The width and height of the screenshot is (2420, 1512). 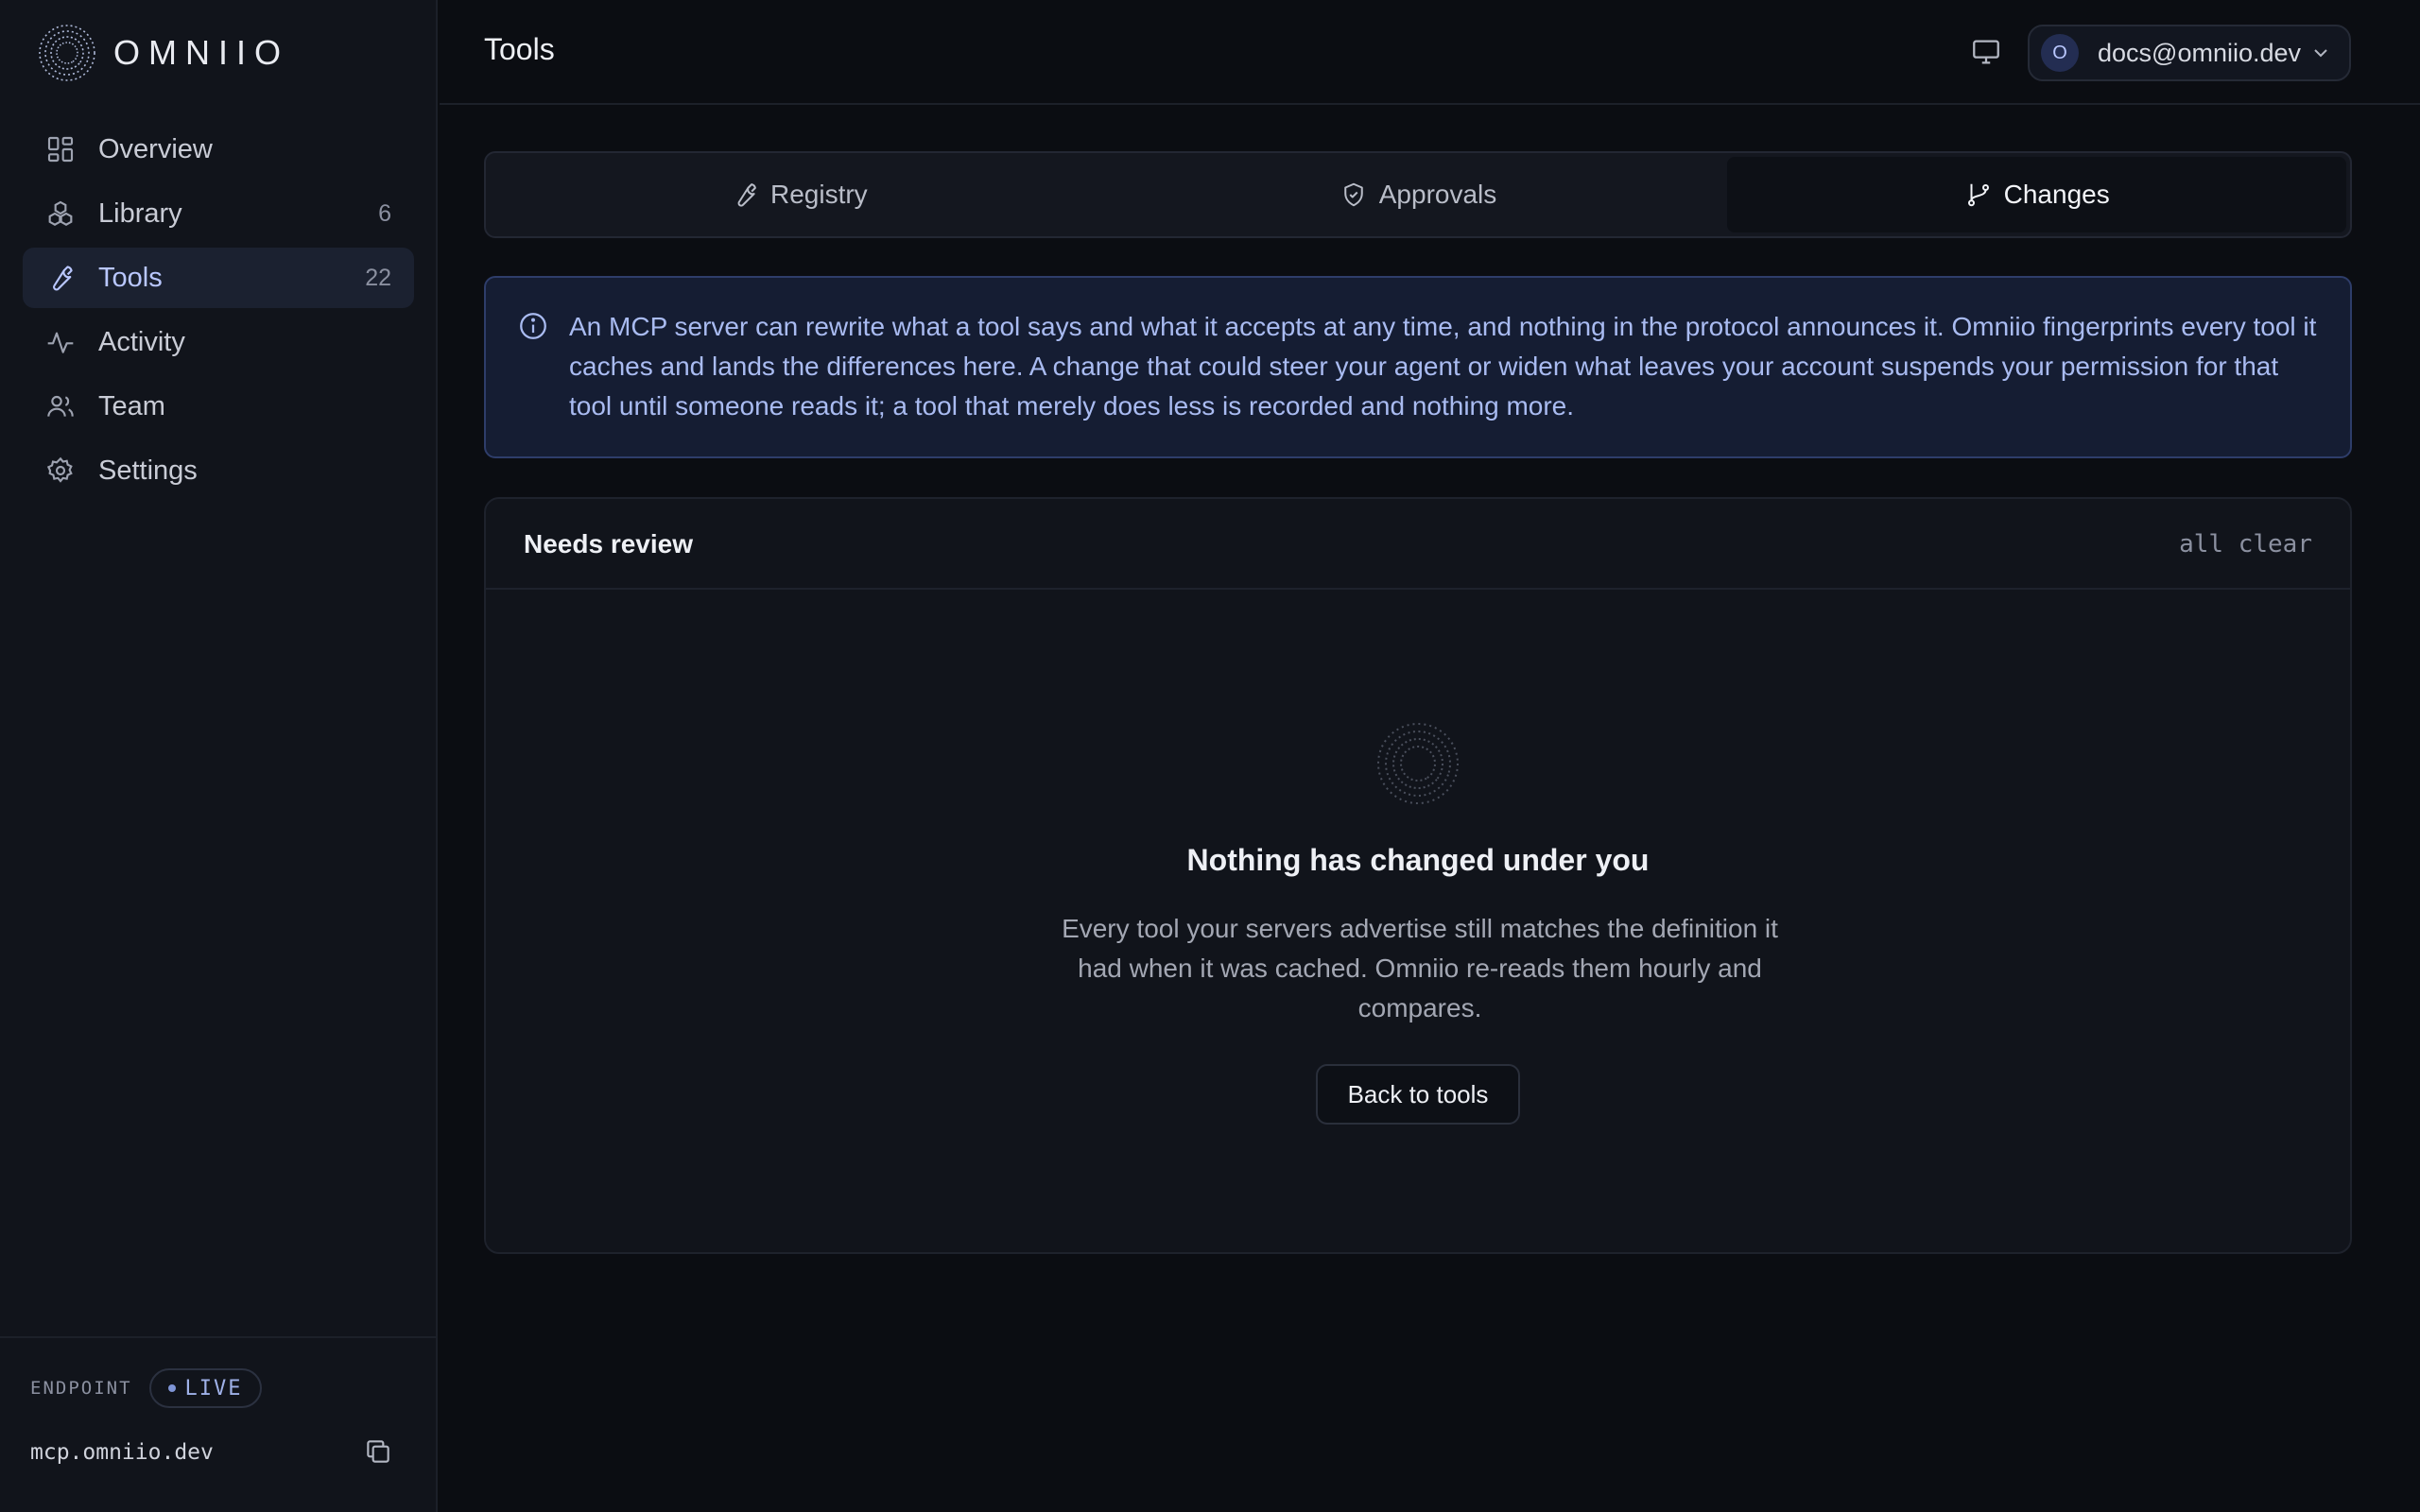 What do you see at coordinates (1430, 52) in the screenshot?
I see `top-bar: Tools O docs@omniio.dev` at bounding box center [1430, 52].